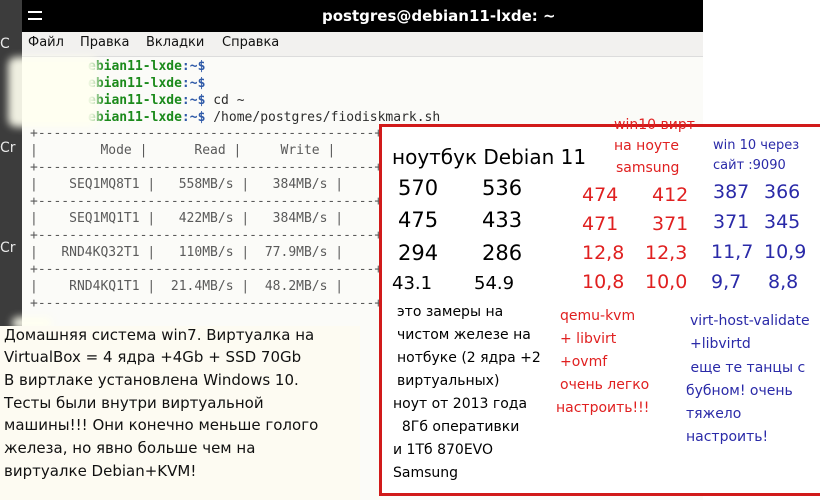 Image resolution: width=820 pixels, height=500 pixels. I want to click on col2-value: 474, so click(600, 195).